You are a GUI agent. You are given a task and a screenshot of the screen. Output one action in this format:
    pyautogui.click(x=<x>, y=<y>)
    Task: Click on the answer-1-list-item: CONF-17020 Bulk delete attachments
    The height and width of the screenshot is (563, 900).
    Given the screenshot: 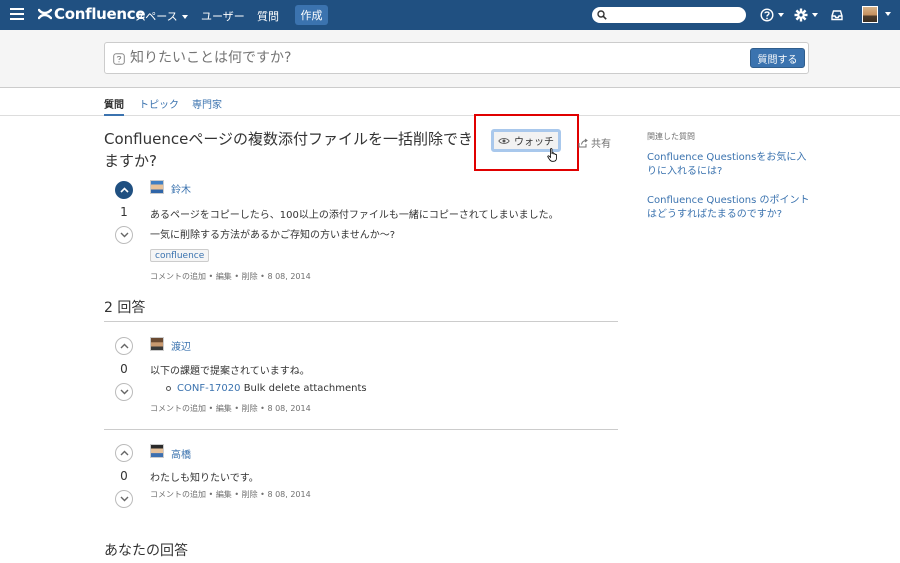 What is the action you would take?
    pyautogui.click(x=266, y=388)
    